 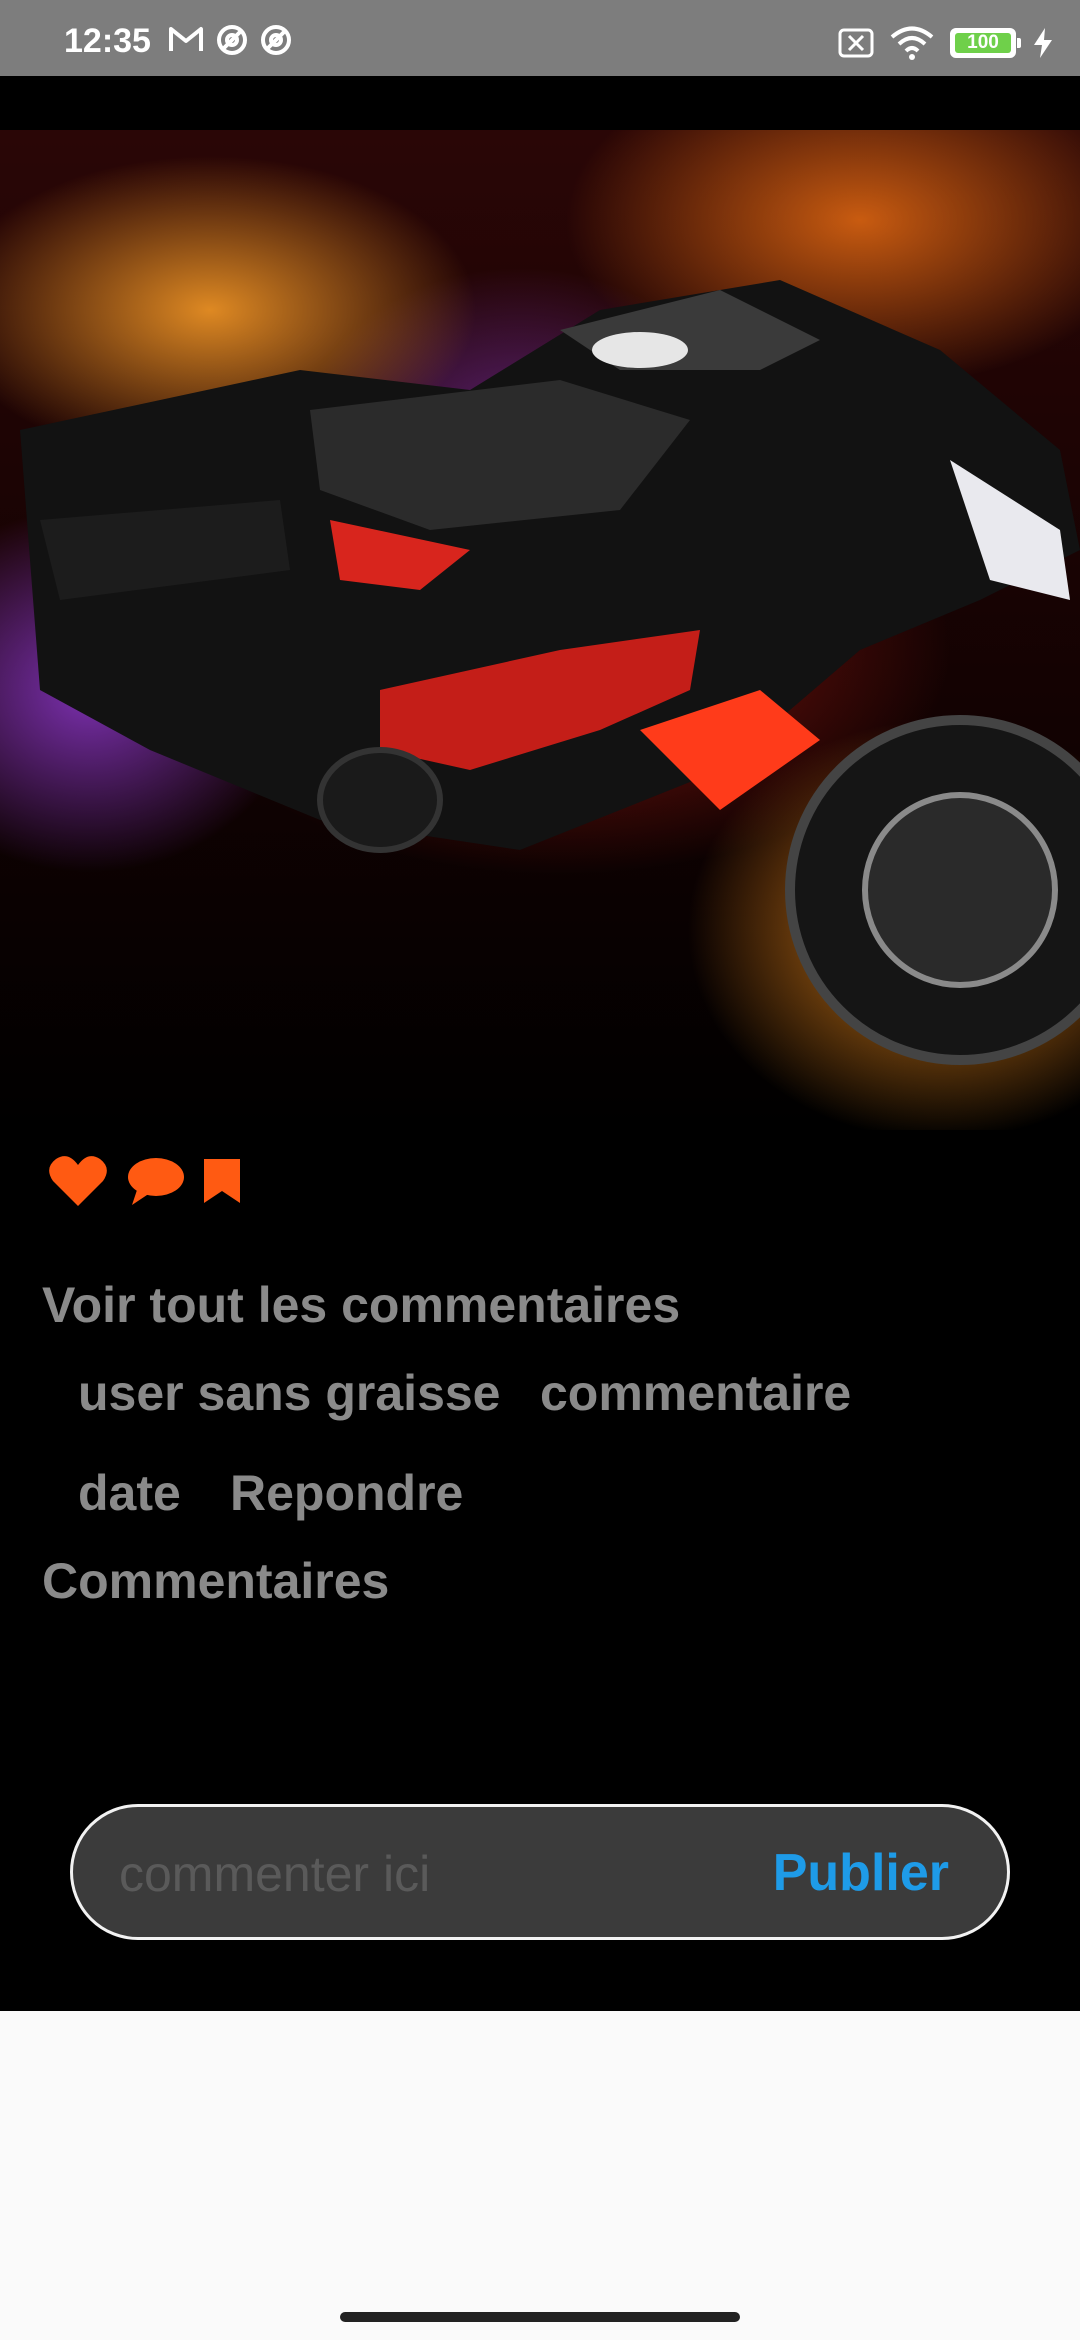 I want to click on gmail-icon, so click(x=186, y=39).